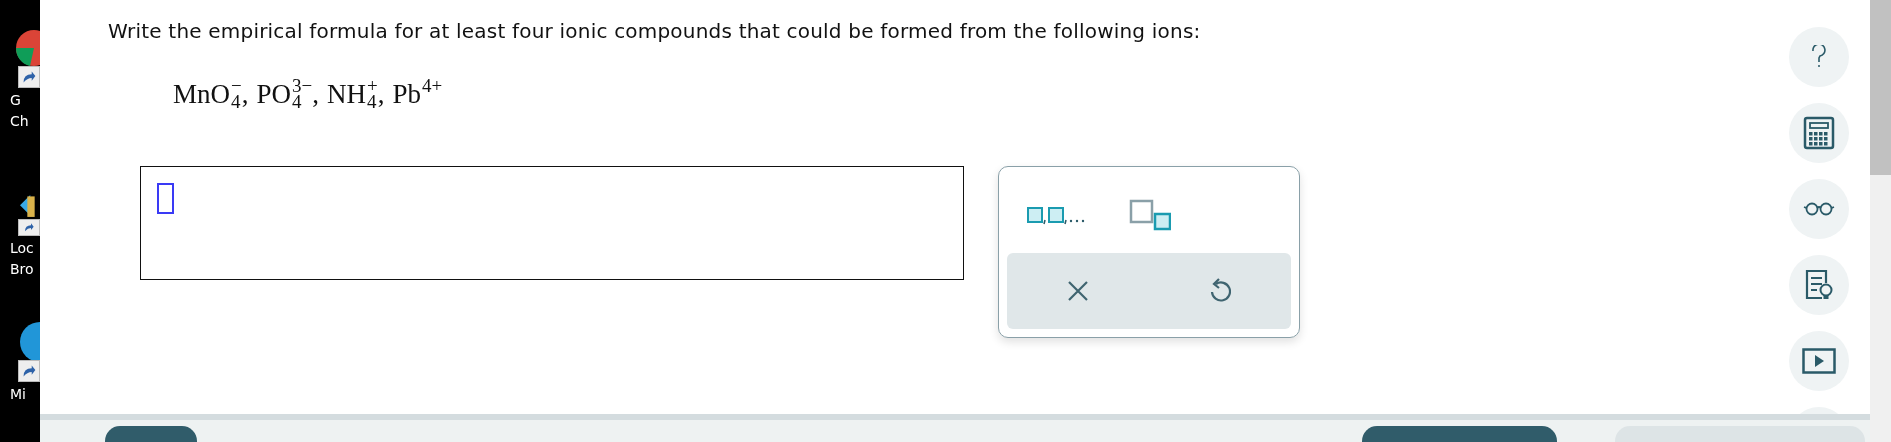  What do you see at coordinates (21, 248) in the screenshot?
I see `desktop-icon-label: Loc` at bounding box center [21, 248].